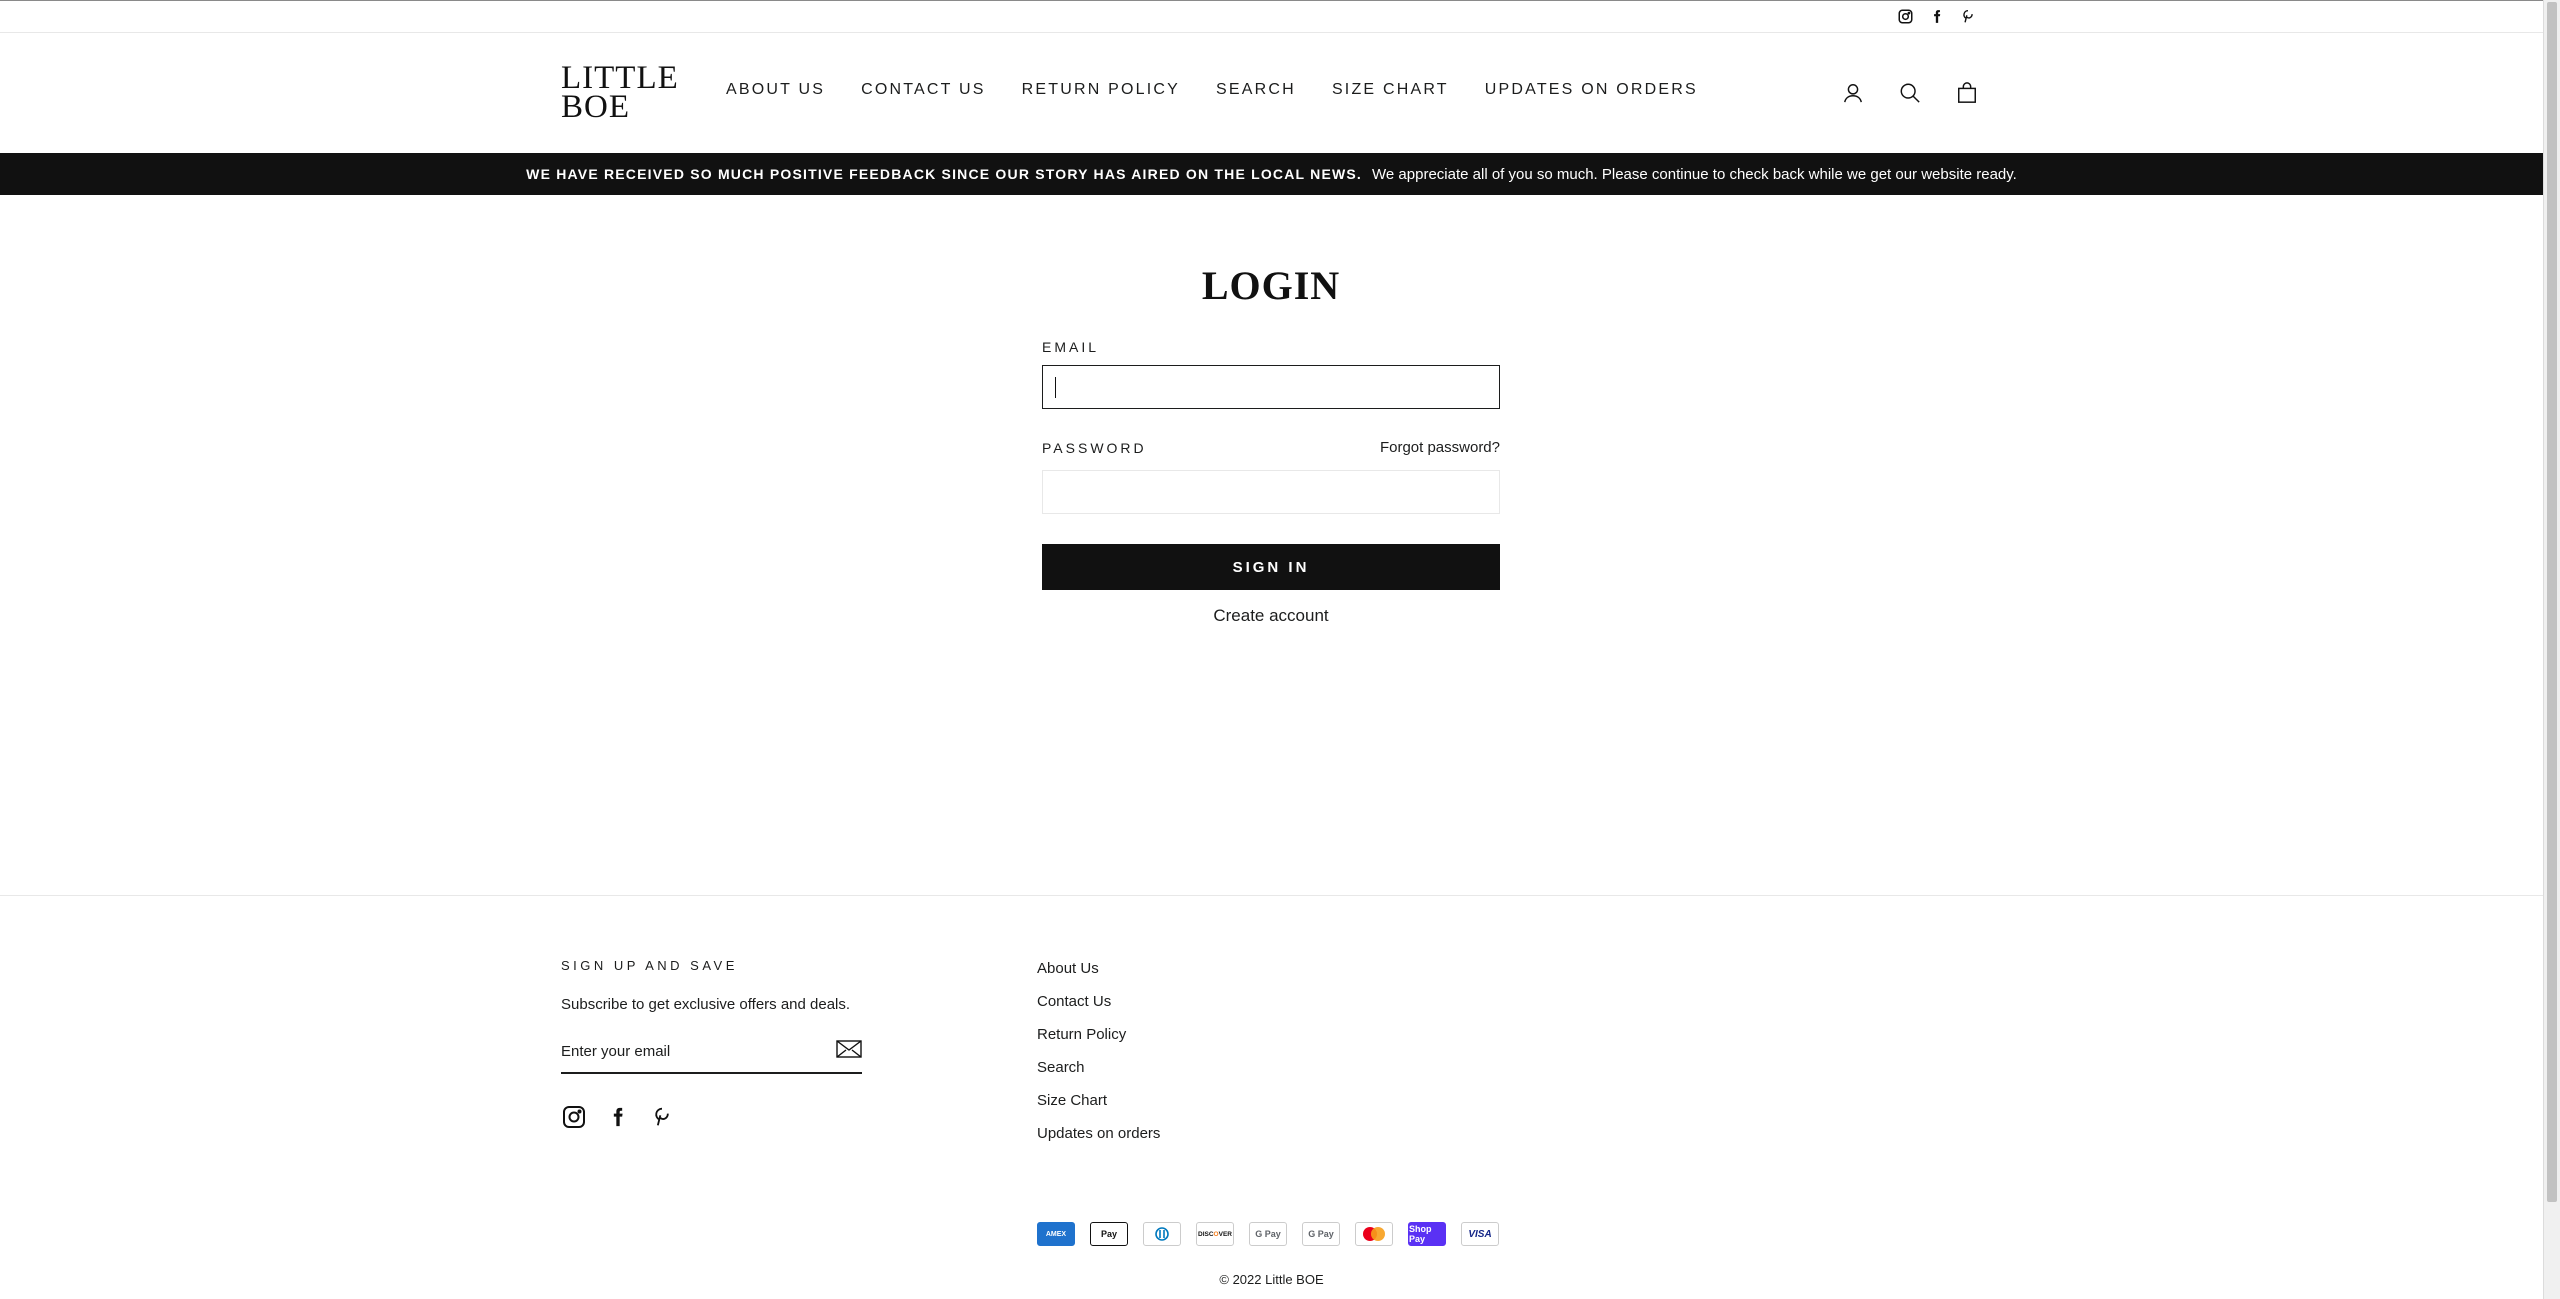 The width and height of the screenshot is (2560, 1299). Describe the element at coordinates (1271, 567) in the screenshot. I see `sign-in-button: SIGN IN` at that location.